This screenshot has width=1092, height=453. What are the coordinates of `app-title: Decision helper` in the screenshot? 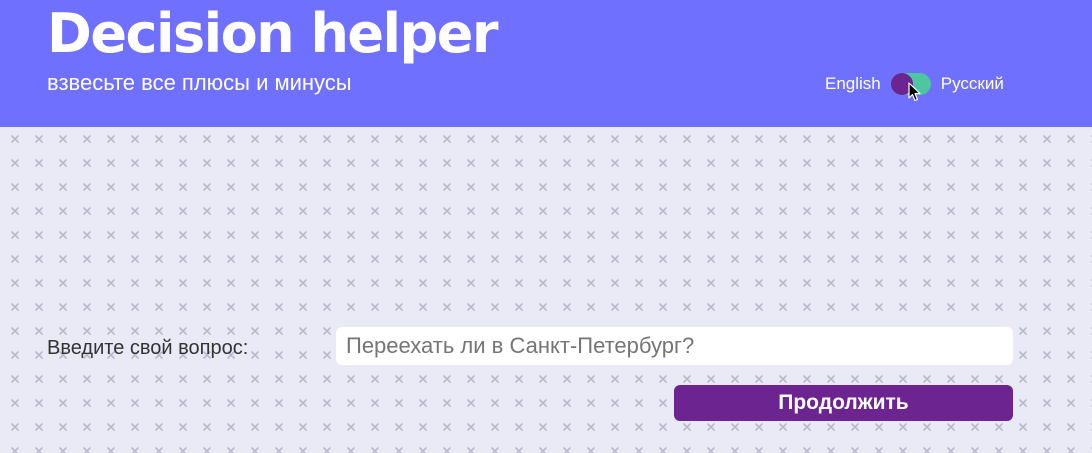 It's located at (272, 33).